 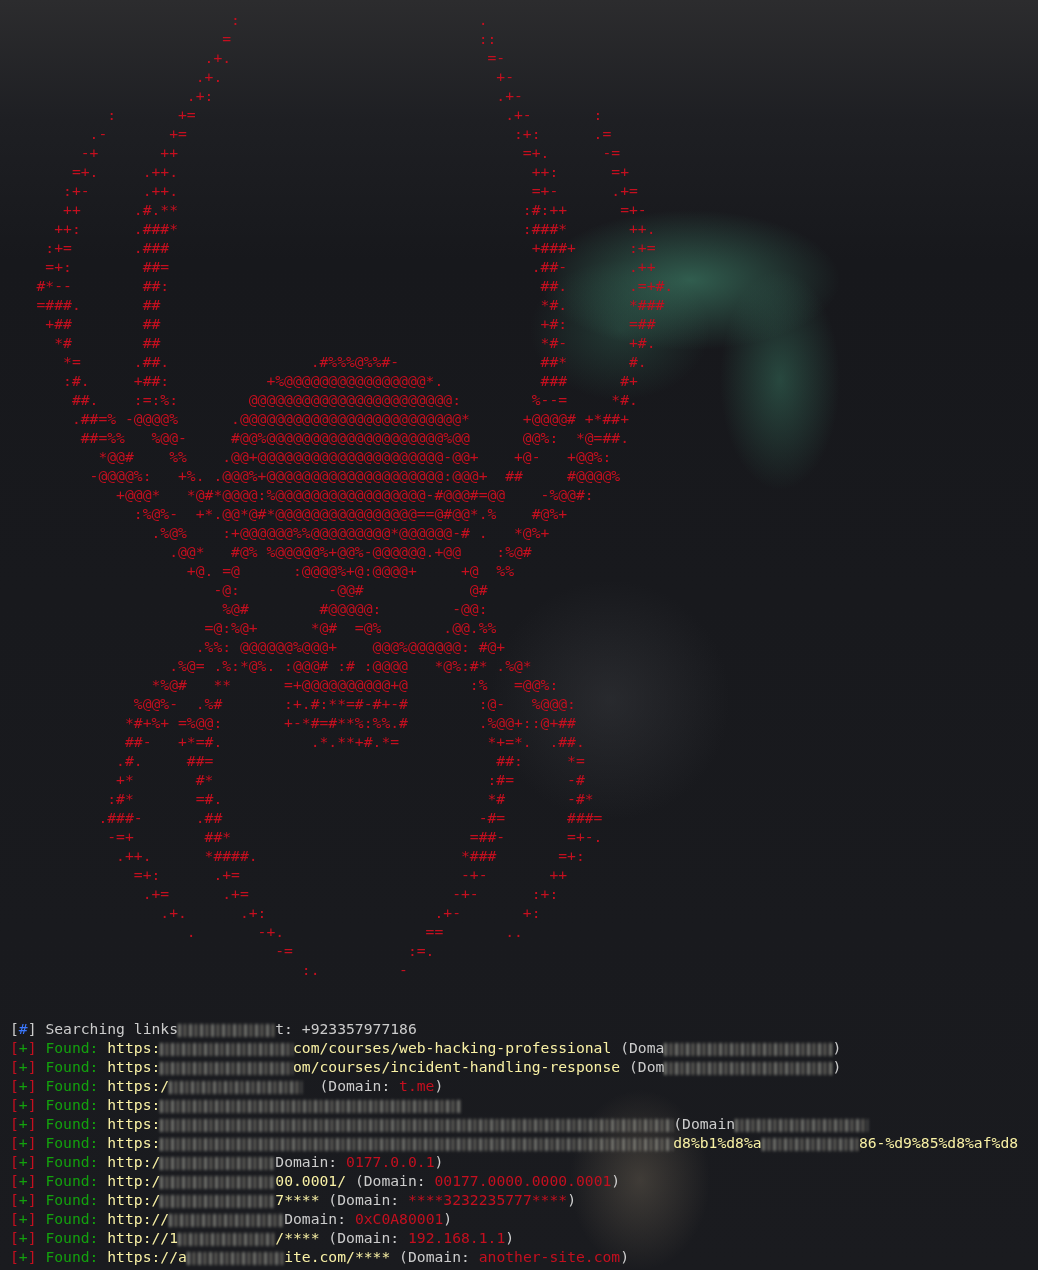 What do you see at coordinates (390, 1161) in the screenshot?
I see `domain-value: 0177.0.0.1` at bounding box center [390, 1161].